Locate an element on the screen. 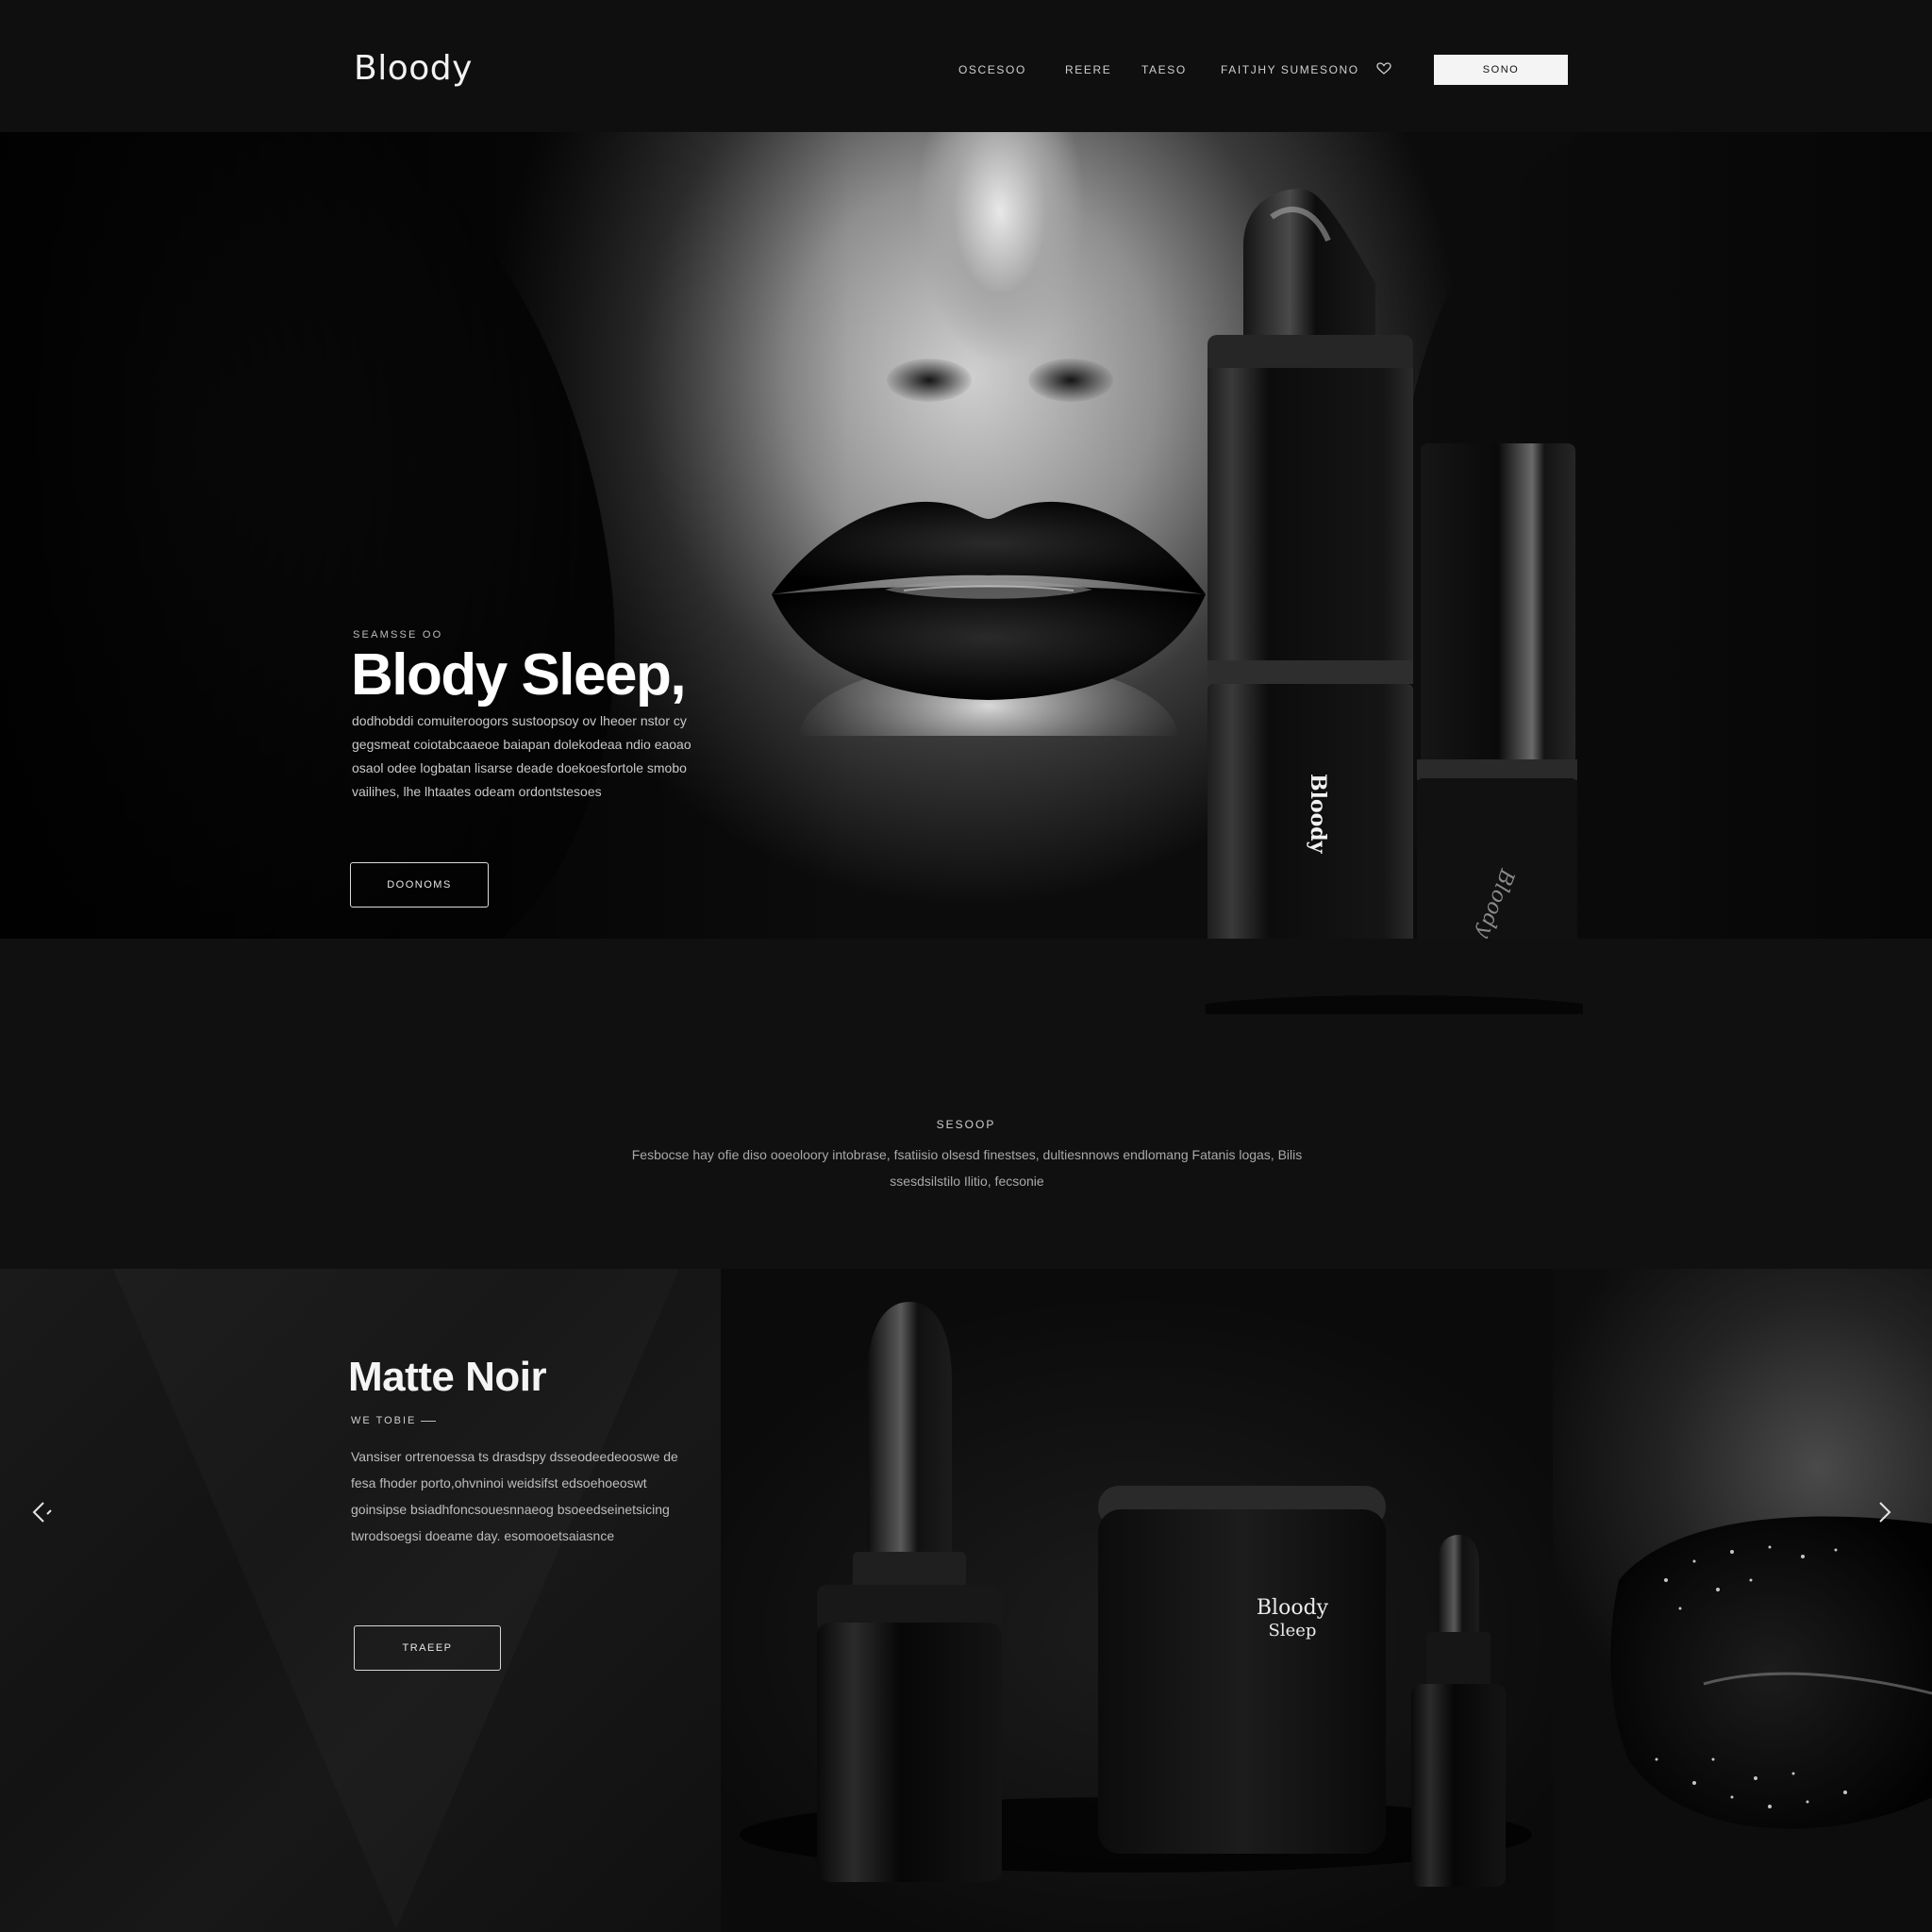 Image resolution: width=1932 pixels, height=1932 pixels. jar-label-line1: Bloody is located at coordinates (1292, 1608).